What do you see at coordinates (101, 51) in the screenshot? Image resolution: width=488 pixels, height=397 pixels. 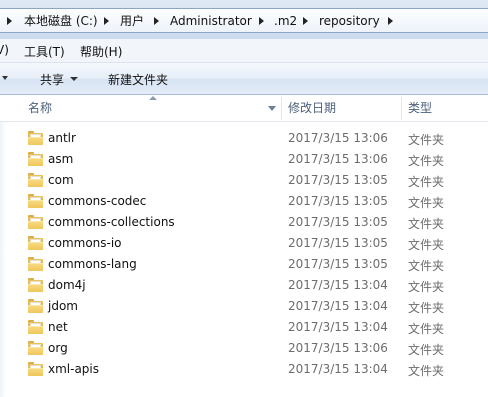 I see `menu-help: 帮助(H)` at bounding box center [101, 51].